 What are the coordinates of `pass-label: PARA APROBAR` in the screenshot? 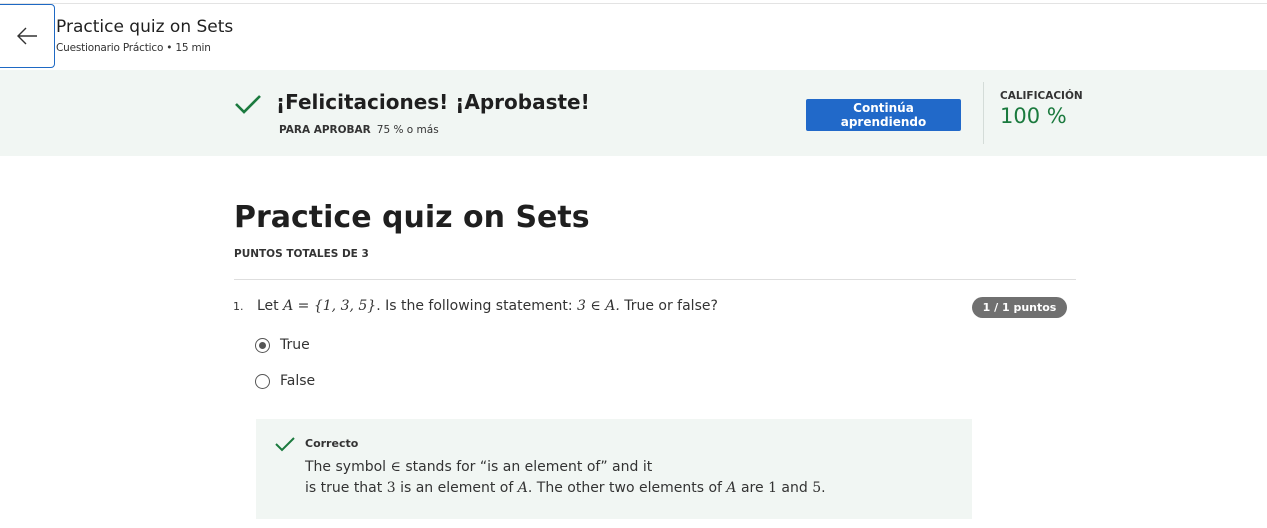 It's located at (325, 130).